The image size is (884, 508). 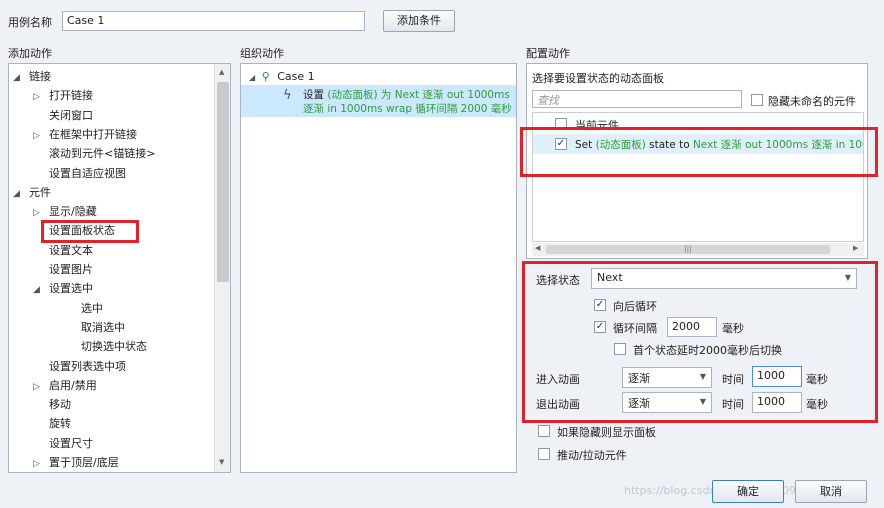 What do you see at coordinates (407, 109) in the screenshot?
I see `action-line-2: 逐渐 in 1000ms wrap 循环间隔 2000 毫秒` at bounding box center [407, 109].